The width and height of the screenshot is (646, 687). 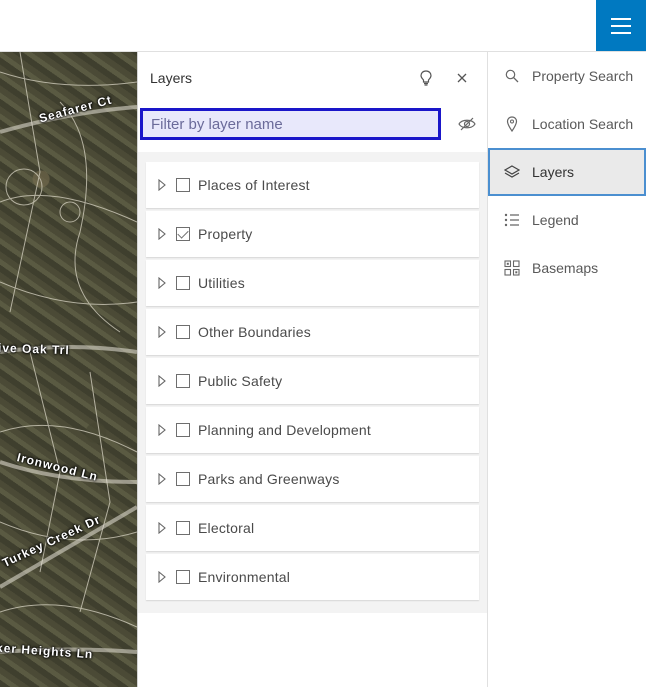 I want to click on menu-button, so click(x=621, y=25).